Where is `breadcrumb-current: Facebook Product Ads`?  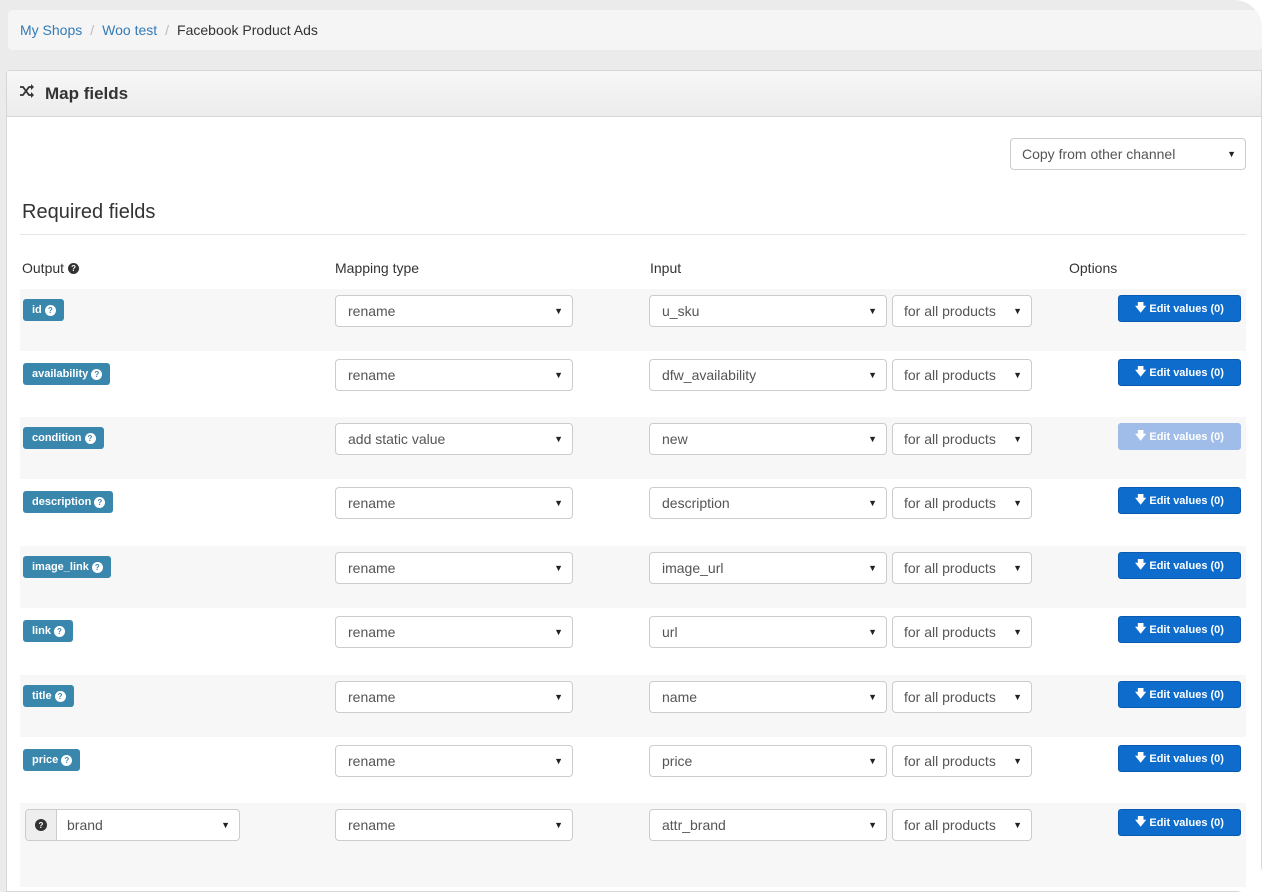 breadcrumb-current: Facebook Product Ads is located at coordinates (247, 30).